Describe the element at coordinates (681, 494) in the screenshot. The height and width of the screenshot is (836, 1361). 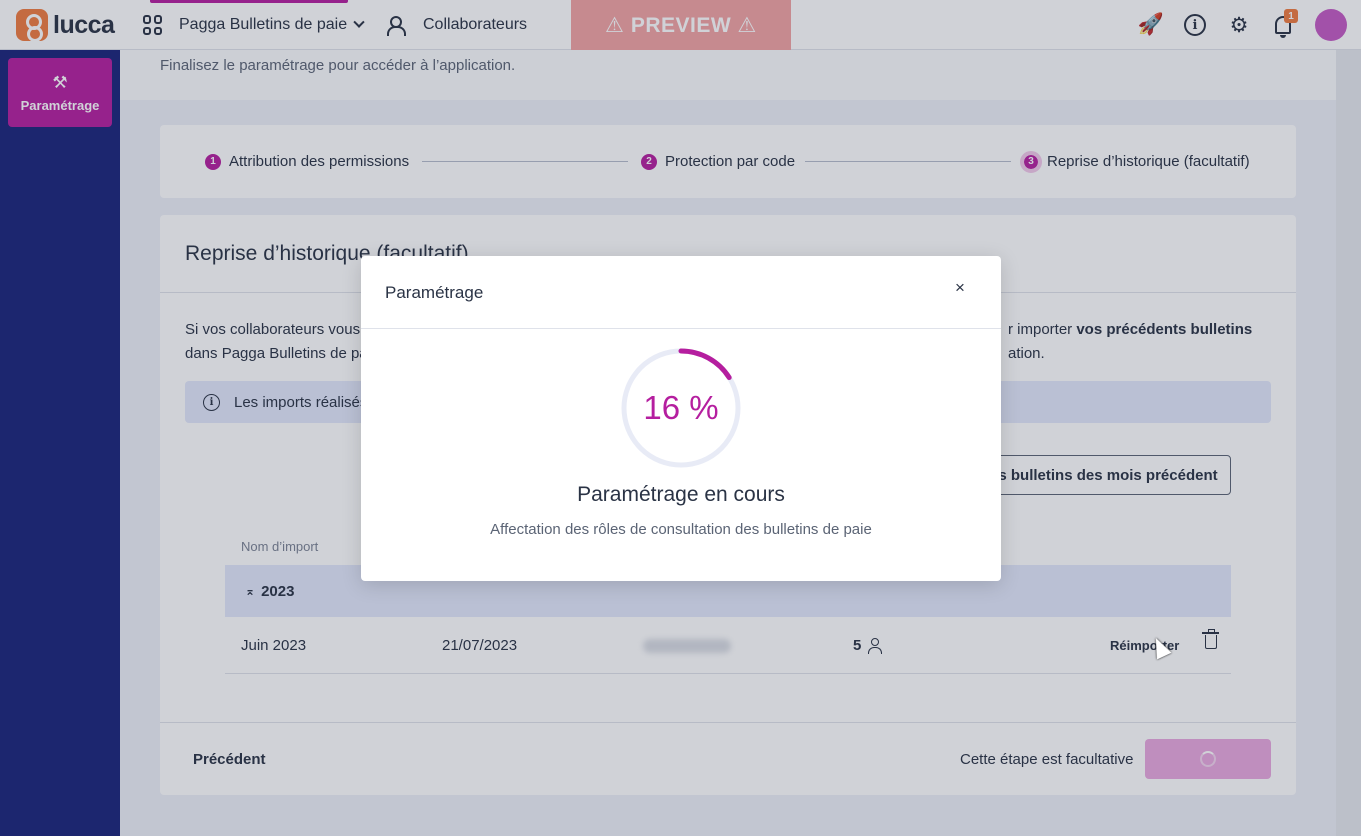
I see `modal-heading: Paramétrage en cours` at that location.